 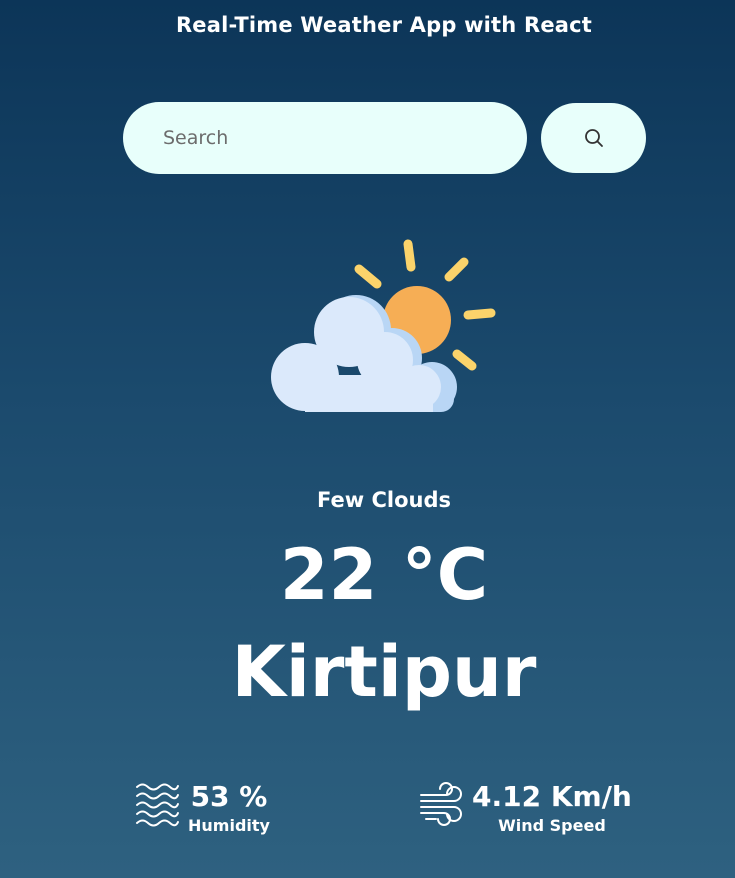 What do you see at coordinates (384, 25) in the screenshot?
I see `app-title: Real-Time Weather App with React` at bounding box center [384, 25].